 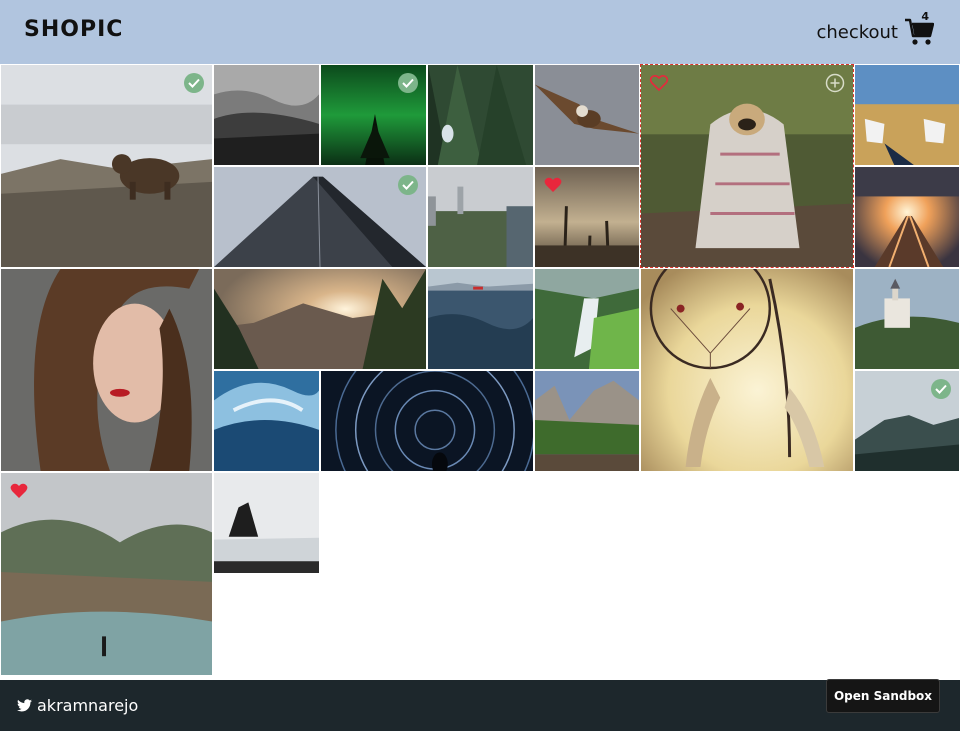 I want to click on woman-portrait-photo, so click(x=106, y=370).